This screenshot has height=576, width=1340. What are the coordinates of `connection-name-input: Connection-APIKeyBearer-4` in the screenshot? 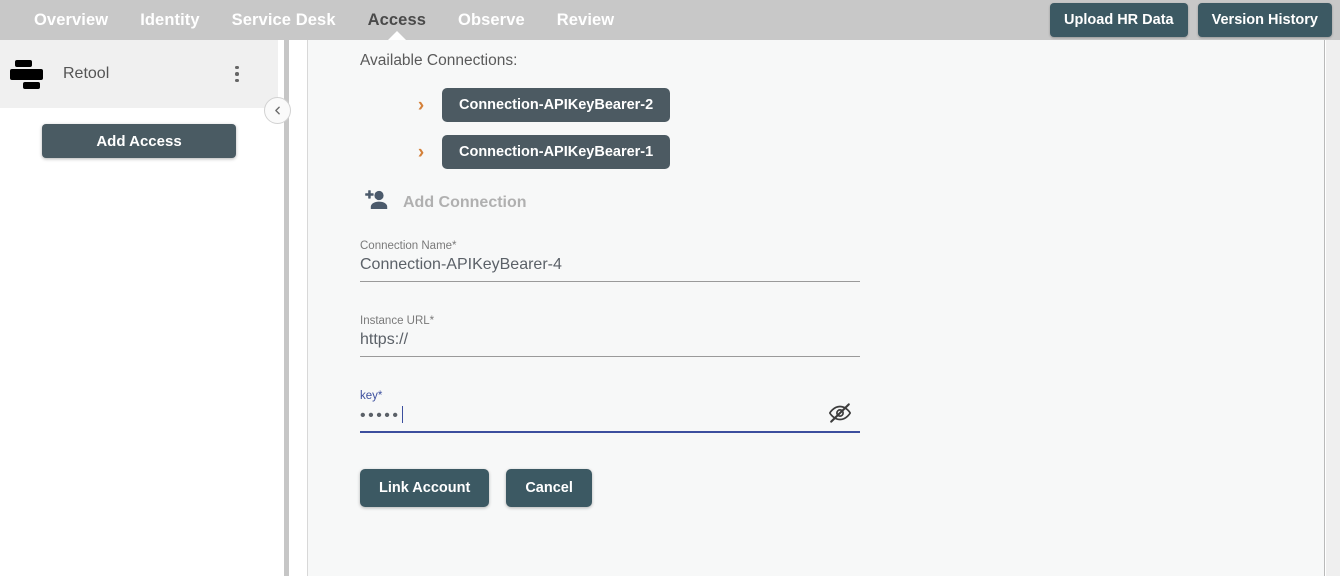 It's located at (610, 269).